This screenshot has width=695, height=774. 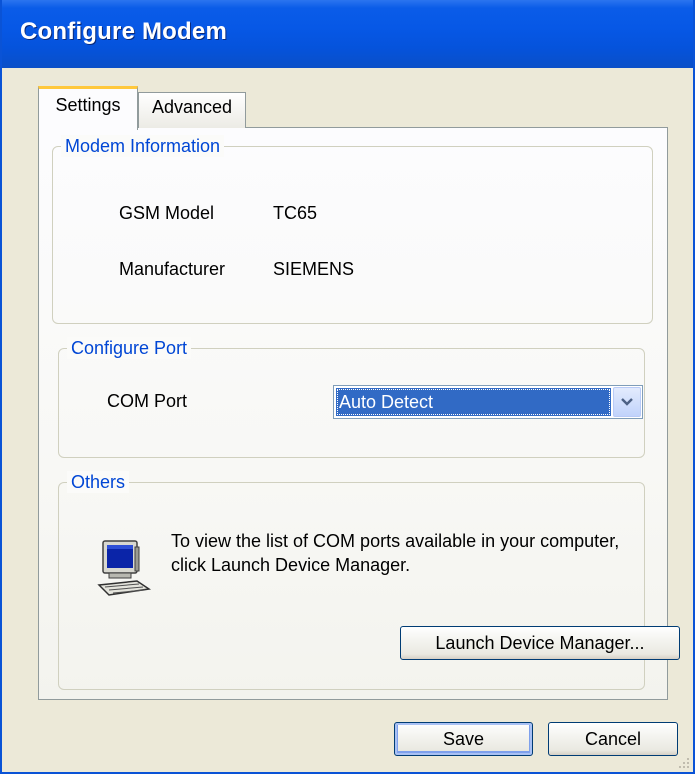 I want to click on gsm-model-label: GSM Model, so click(x=167, y=213).